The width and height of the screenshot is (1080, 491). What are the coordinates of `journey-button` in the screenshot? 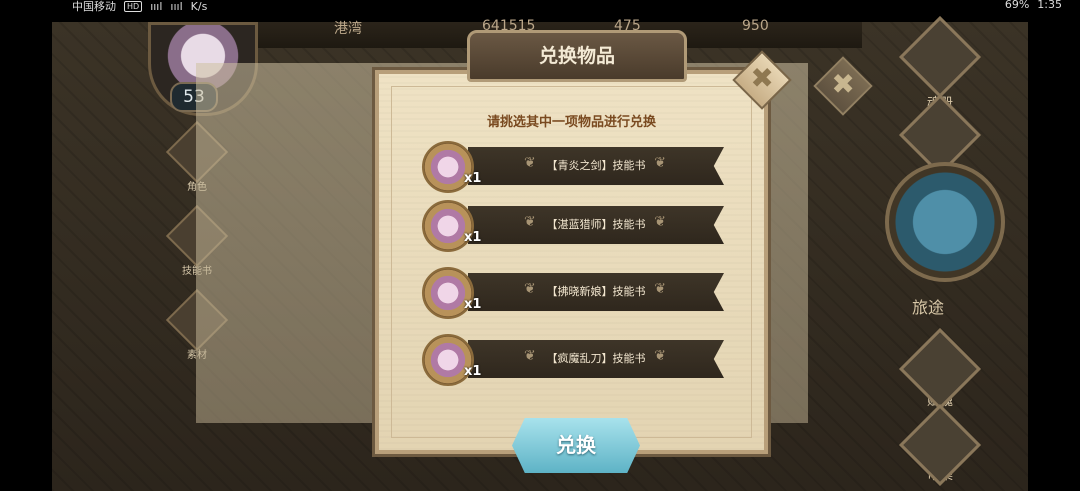 It's located at (945, 222).